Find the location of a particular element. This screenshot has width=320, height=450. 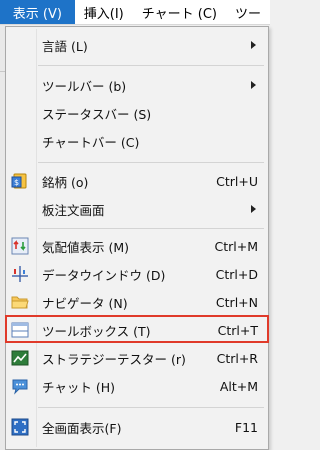

menu-item-label: 言語 (L) is located at coordinates (65, 46).